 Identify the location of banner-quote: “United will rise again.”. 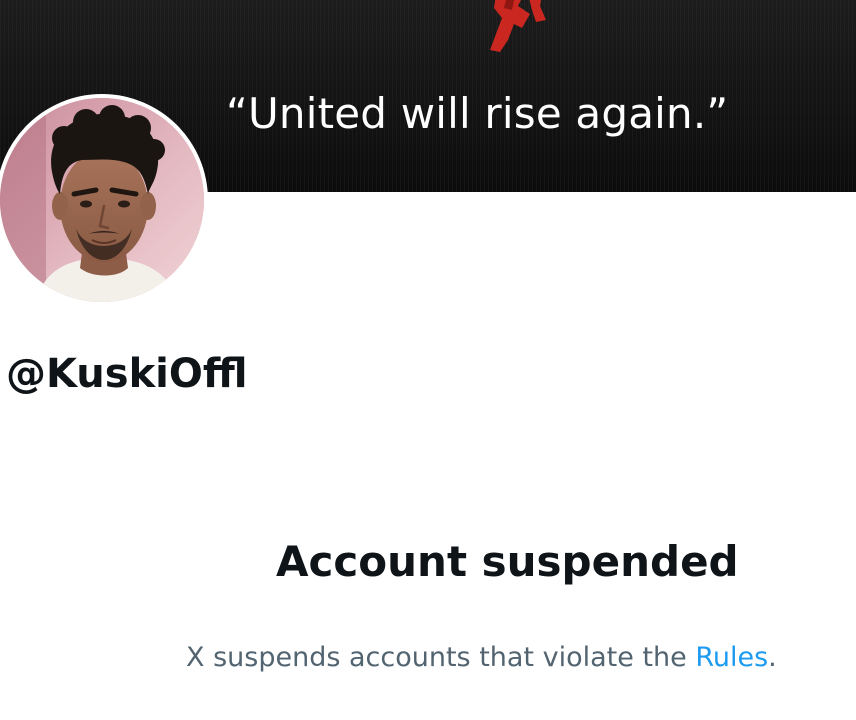
(477, 113).